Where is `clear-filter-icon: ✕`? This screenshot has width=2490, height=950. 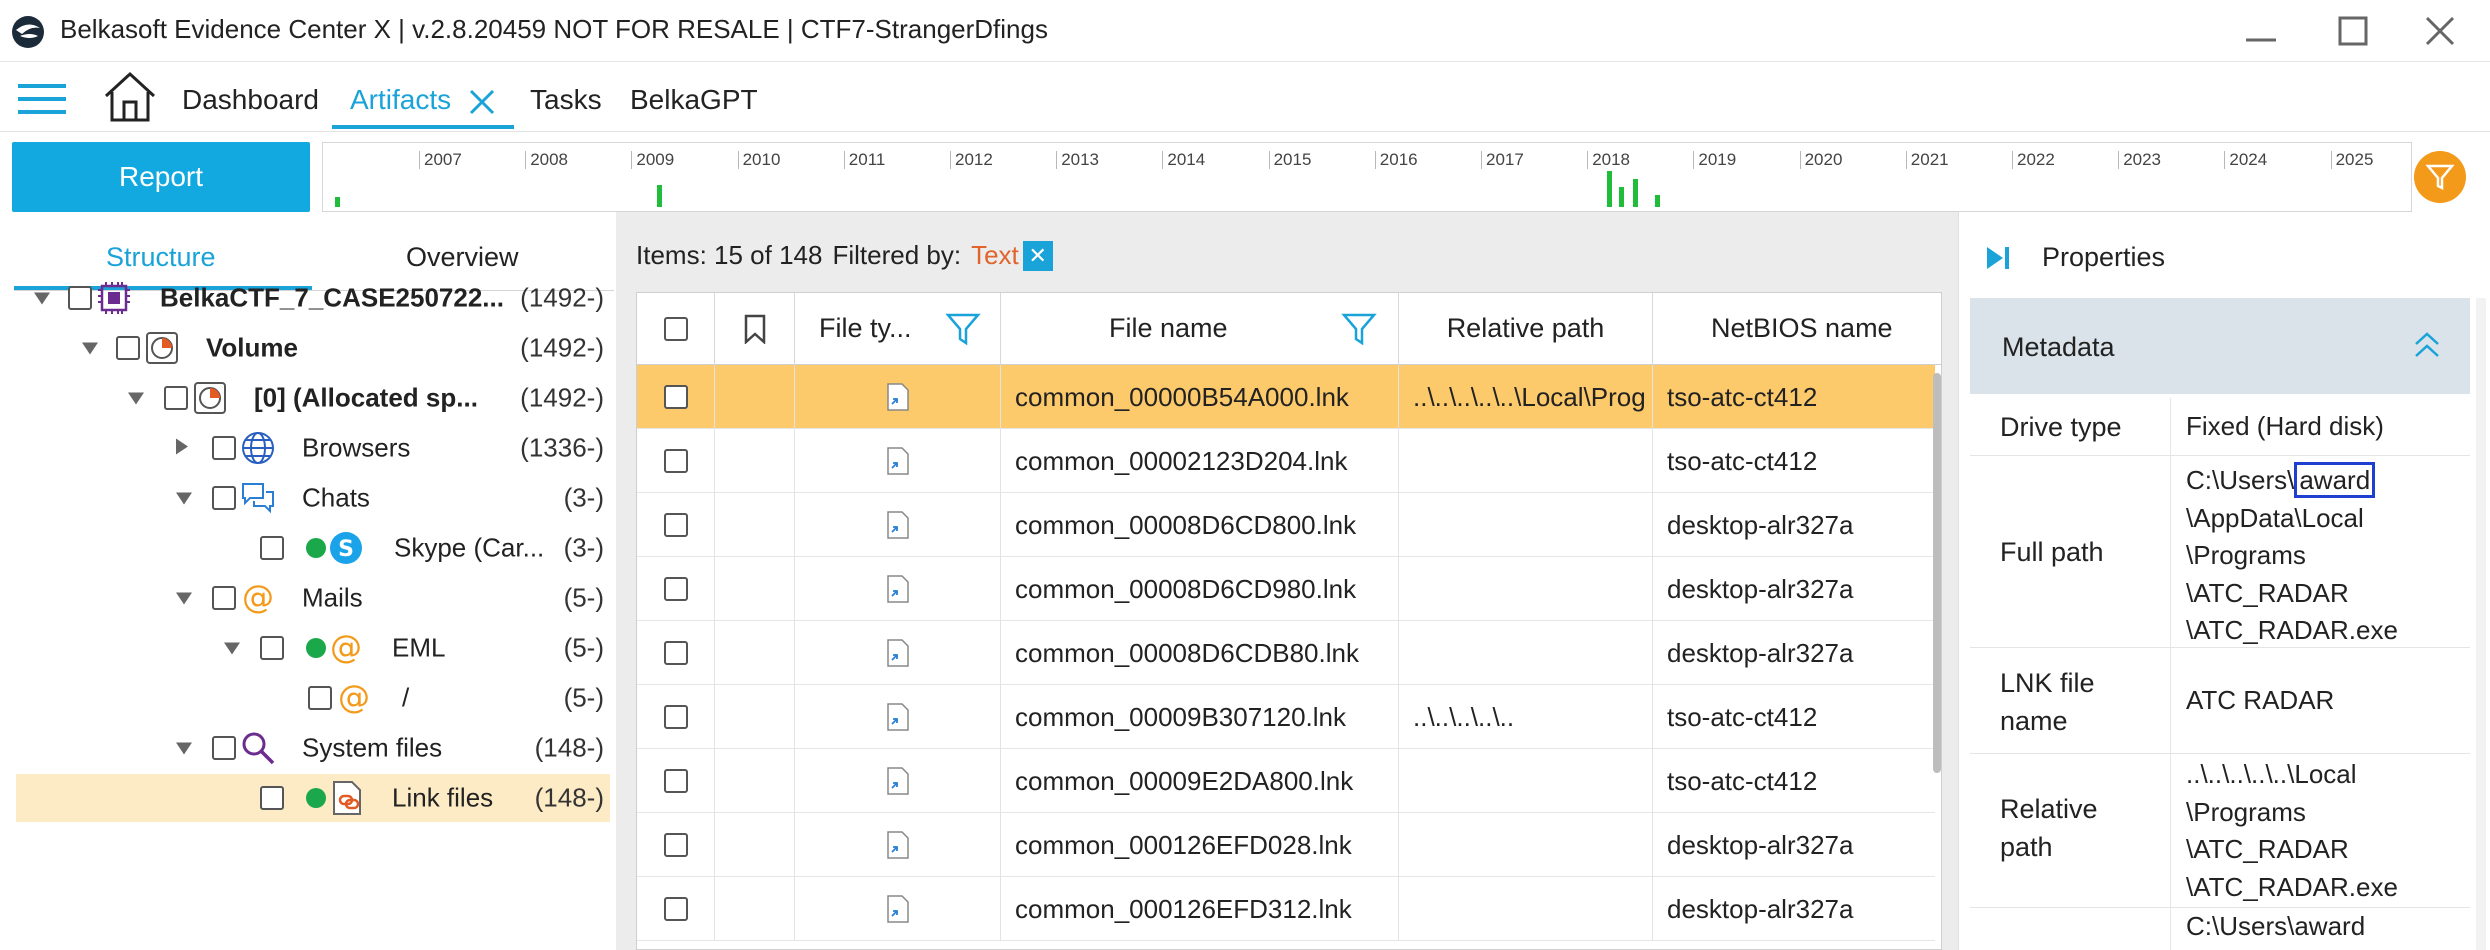 clear-filter-icon: ✕ is located at coordinates (1037, 255).